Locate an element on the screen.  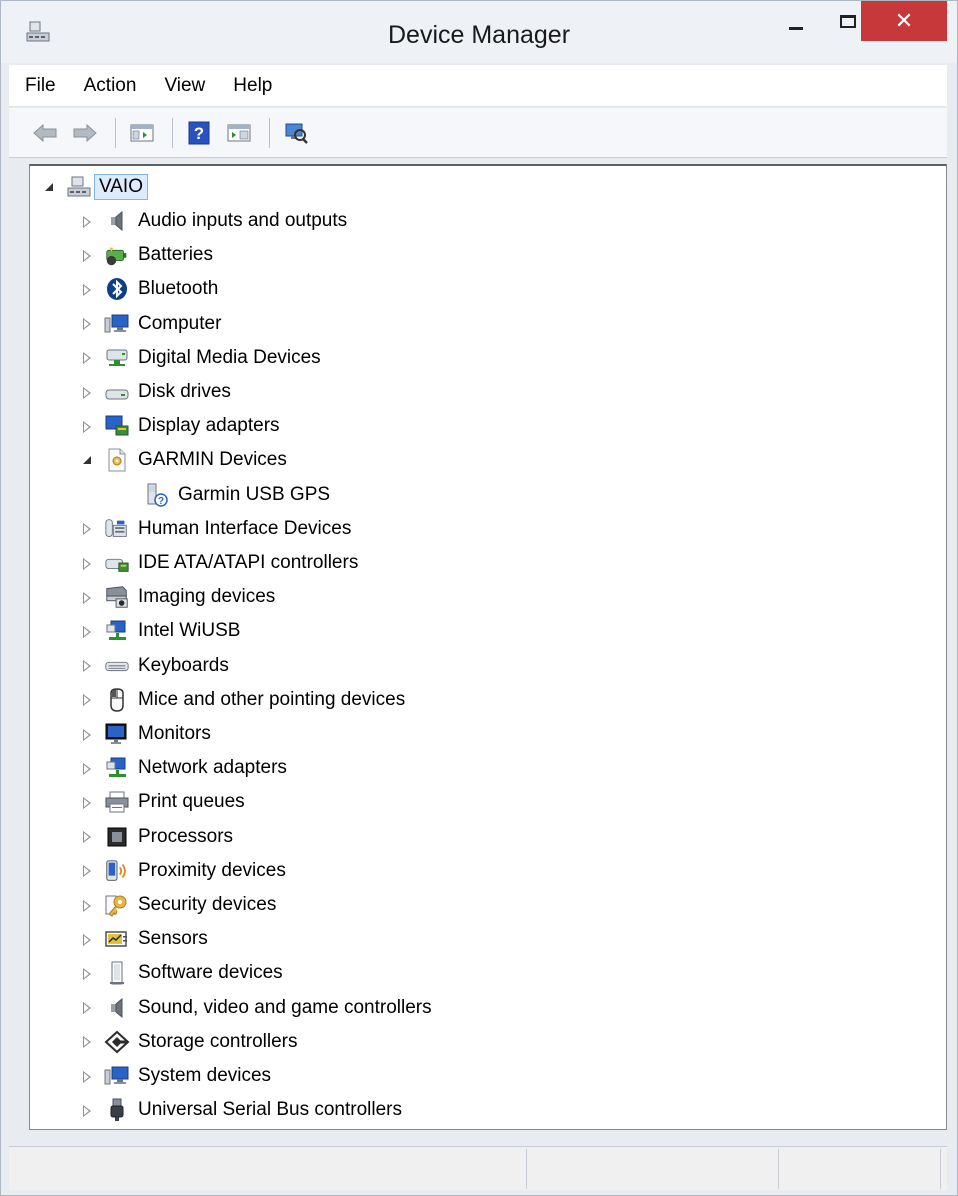
category-node: Print queues is located at coordinates (162, 802).